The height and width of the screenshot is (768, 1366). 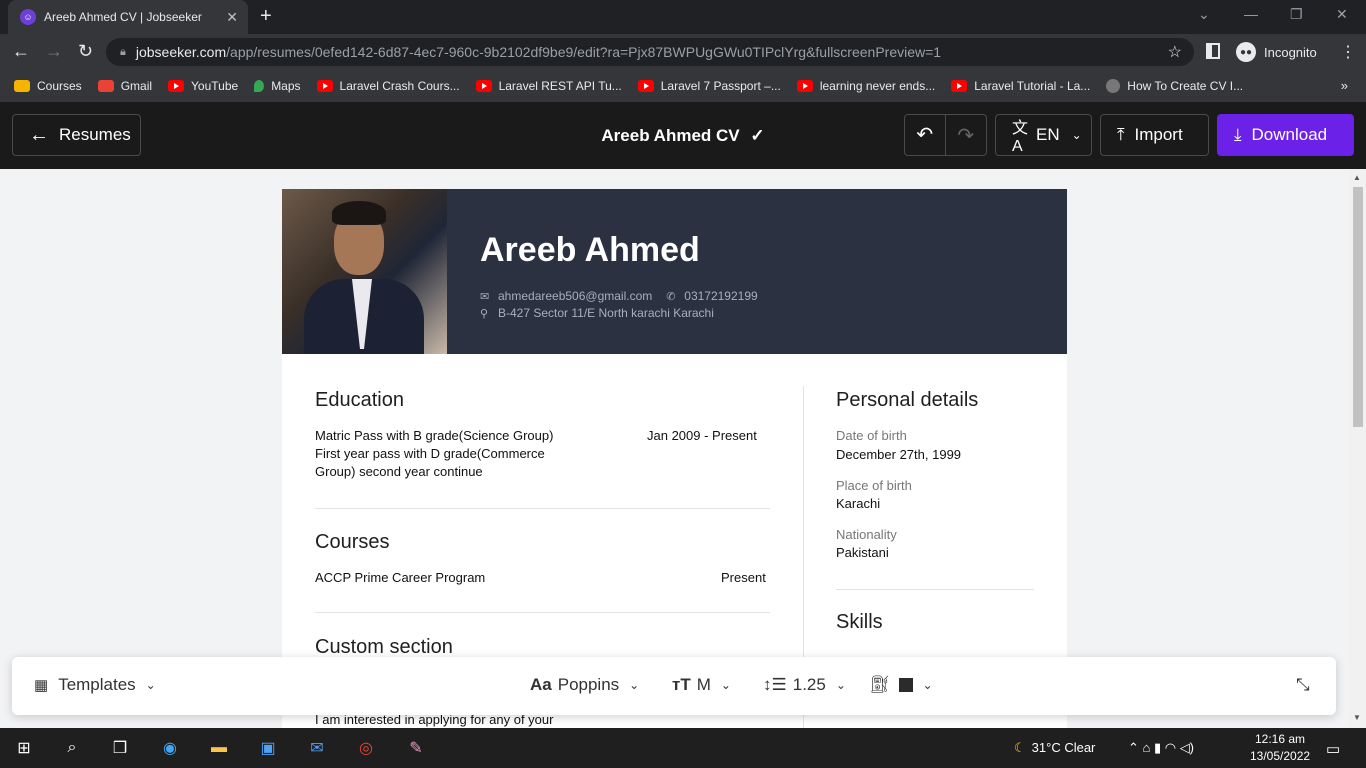 I want to click on menu-kebab-icon: ⋮, so click(x=1348, y=52).